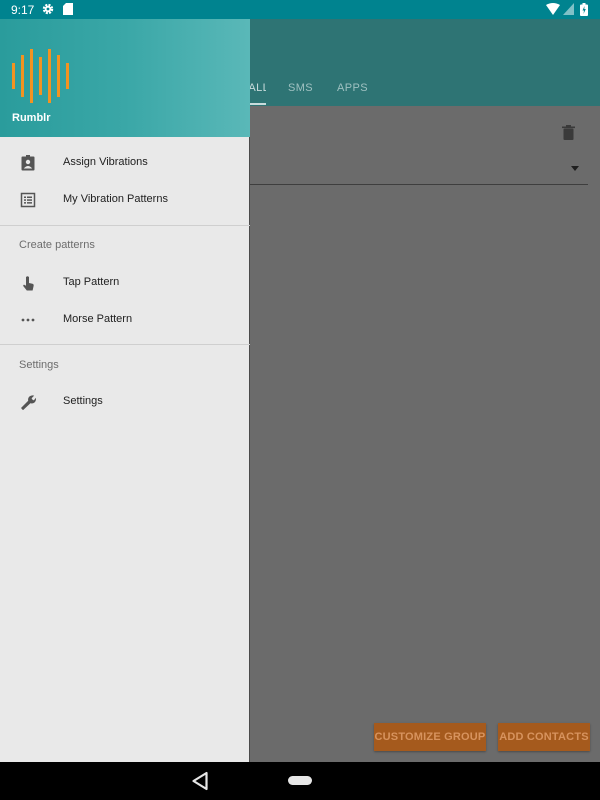  Describe the element at coordinates (300, 88) in the screenshot. I see `tab-sms: SMS` at that location.